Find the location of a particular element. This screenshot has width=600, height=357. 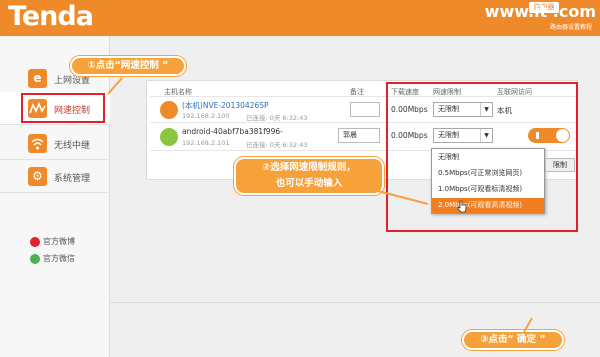

sidebar-item-wireless-repeater: 无线中继 is located at coordinates (55, 143).